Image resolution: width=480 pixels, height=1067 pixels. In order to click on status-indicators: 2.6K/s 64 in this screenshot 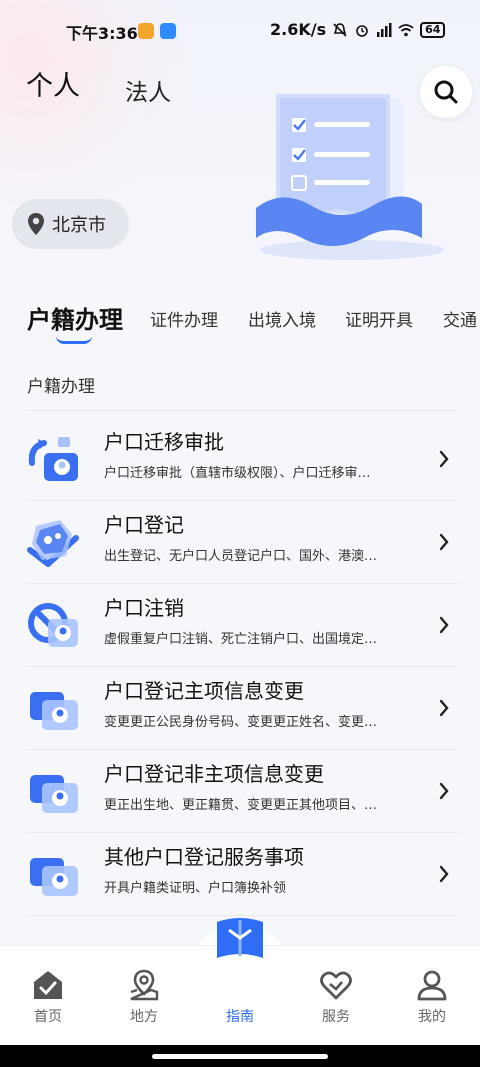, I will do `click(358, 29)`.